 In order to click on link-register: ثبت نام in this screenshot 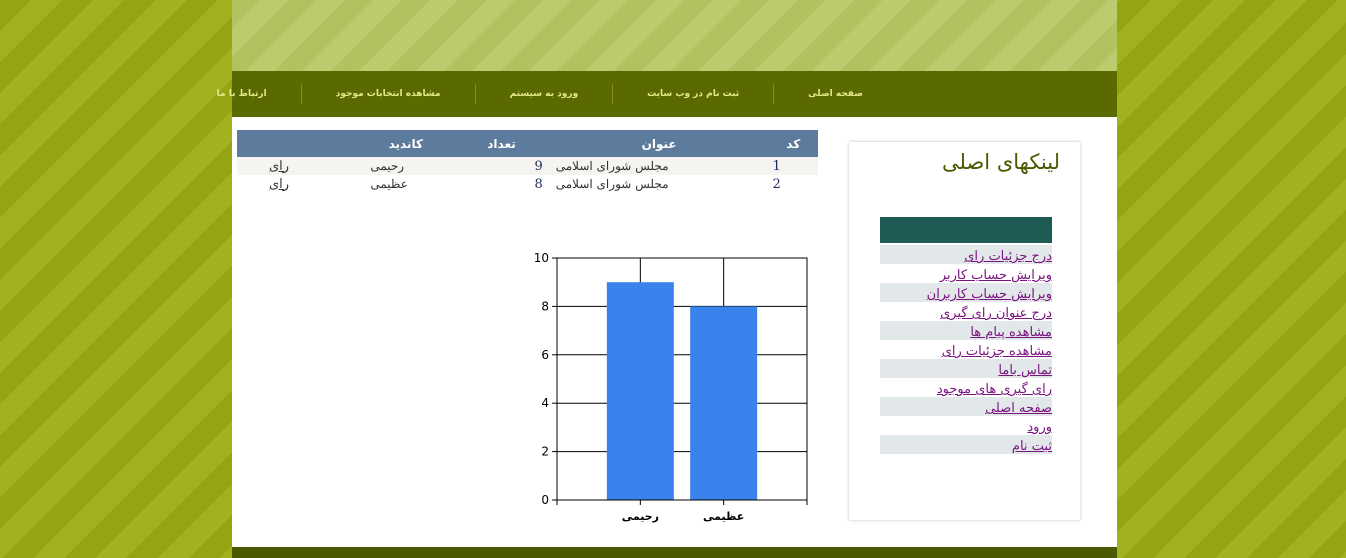, I will do `click(1032, 446)`.